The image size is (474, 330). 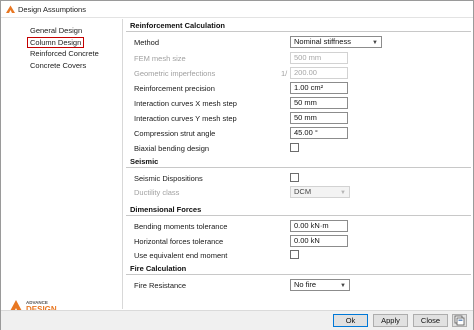 What do you see at coordinates (294, 254) in the screenshot?
I see `equivalent-end-moment-checkbox` at bounding box center [294, 254].